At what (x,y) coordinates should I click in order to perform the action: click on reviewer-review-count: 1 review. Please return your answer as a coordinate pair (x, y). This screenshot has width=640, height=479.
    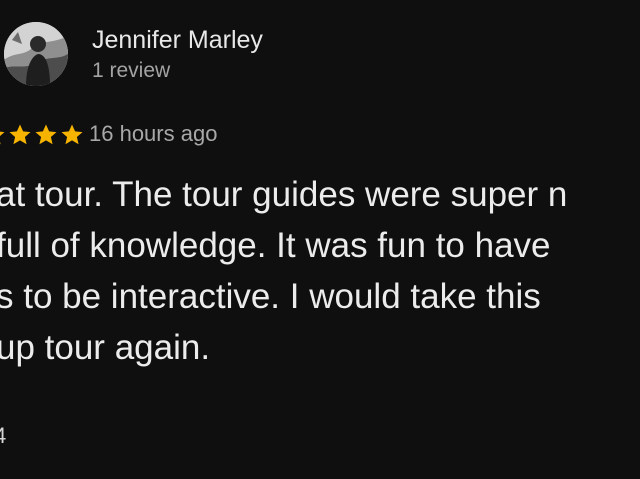
    Looking at the image, I should click on (131, 70).